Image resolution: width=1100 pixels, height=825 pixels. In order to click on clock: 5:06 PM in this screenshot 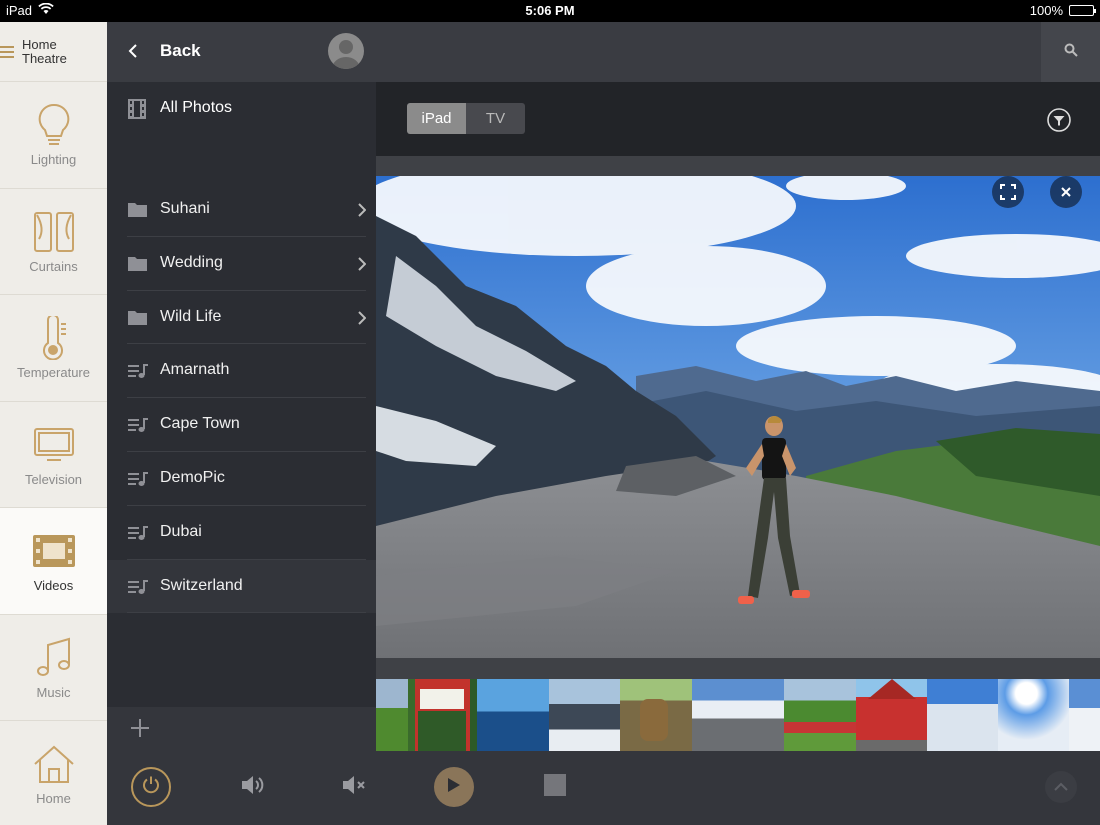, I will do `click(550, 10)`.